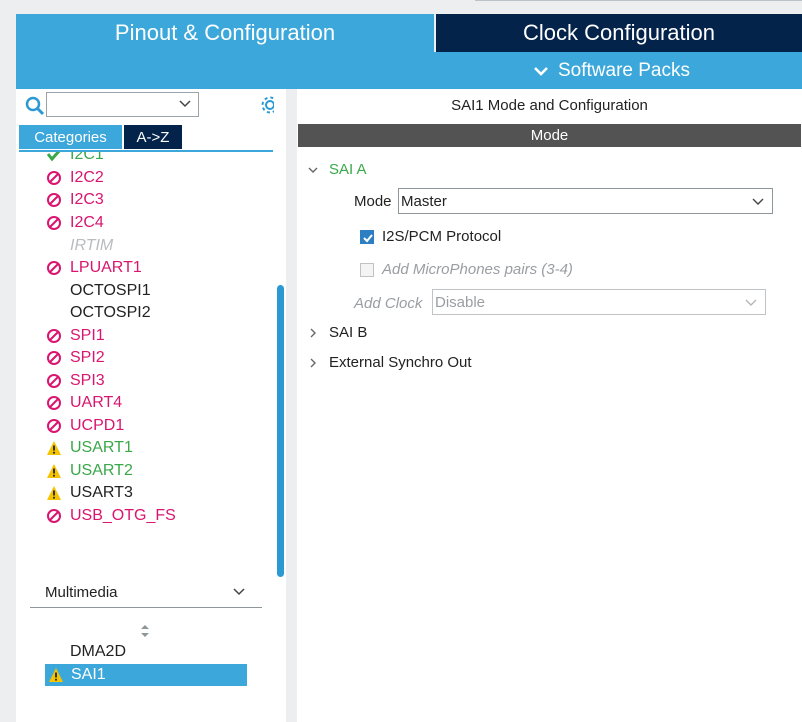 This screenshot has width=802, height=722. Describe the element at coordinates (409, 70) in the screenshot. I see `software-packs-bar: Software Packs` at that location.